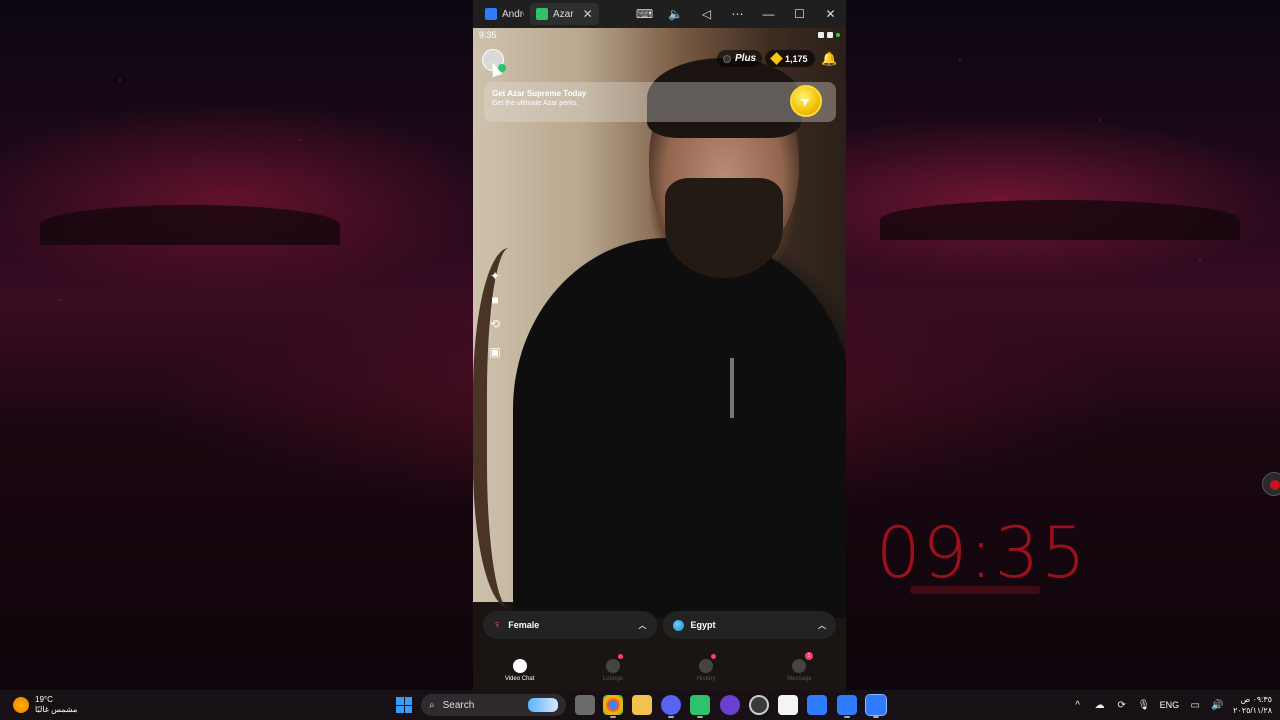 Image resolution: width=1280 pixels, height=720 pixels. What do you see at coordinates (727, 58) in the screenshot?
I see `plus-icon` at bounding box center [727, 58].